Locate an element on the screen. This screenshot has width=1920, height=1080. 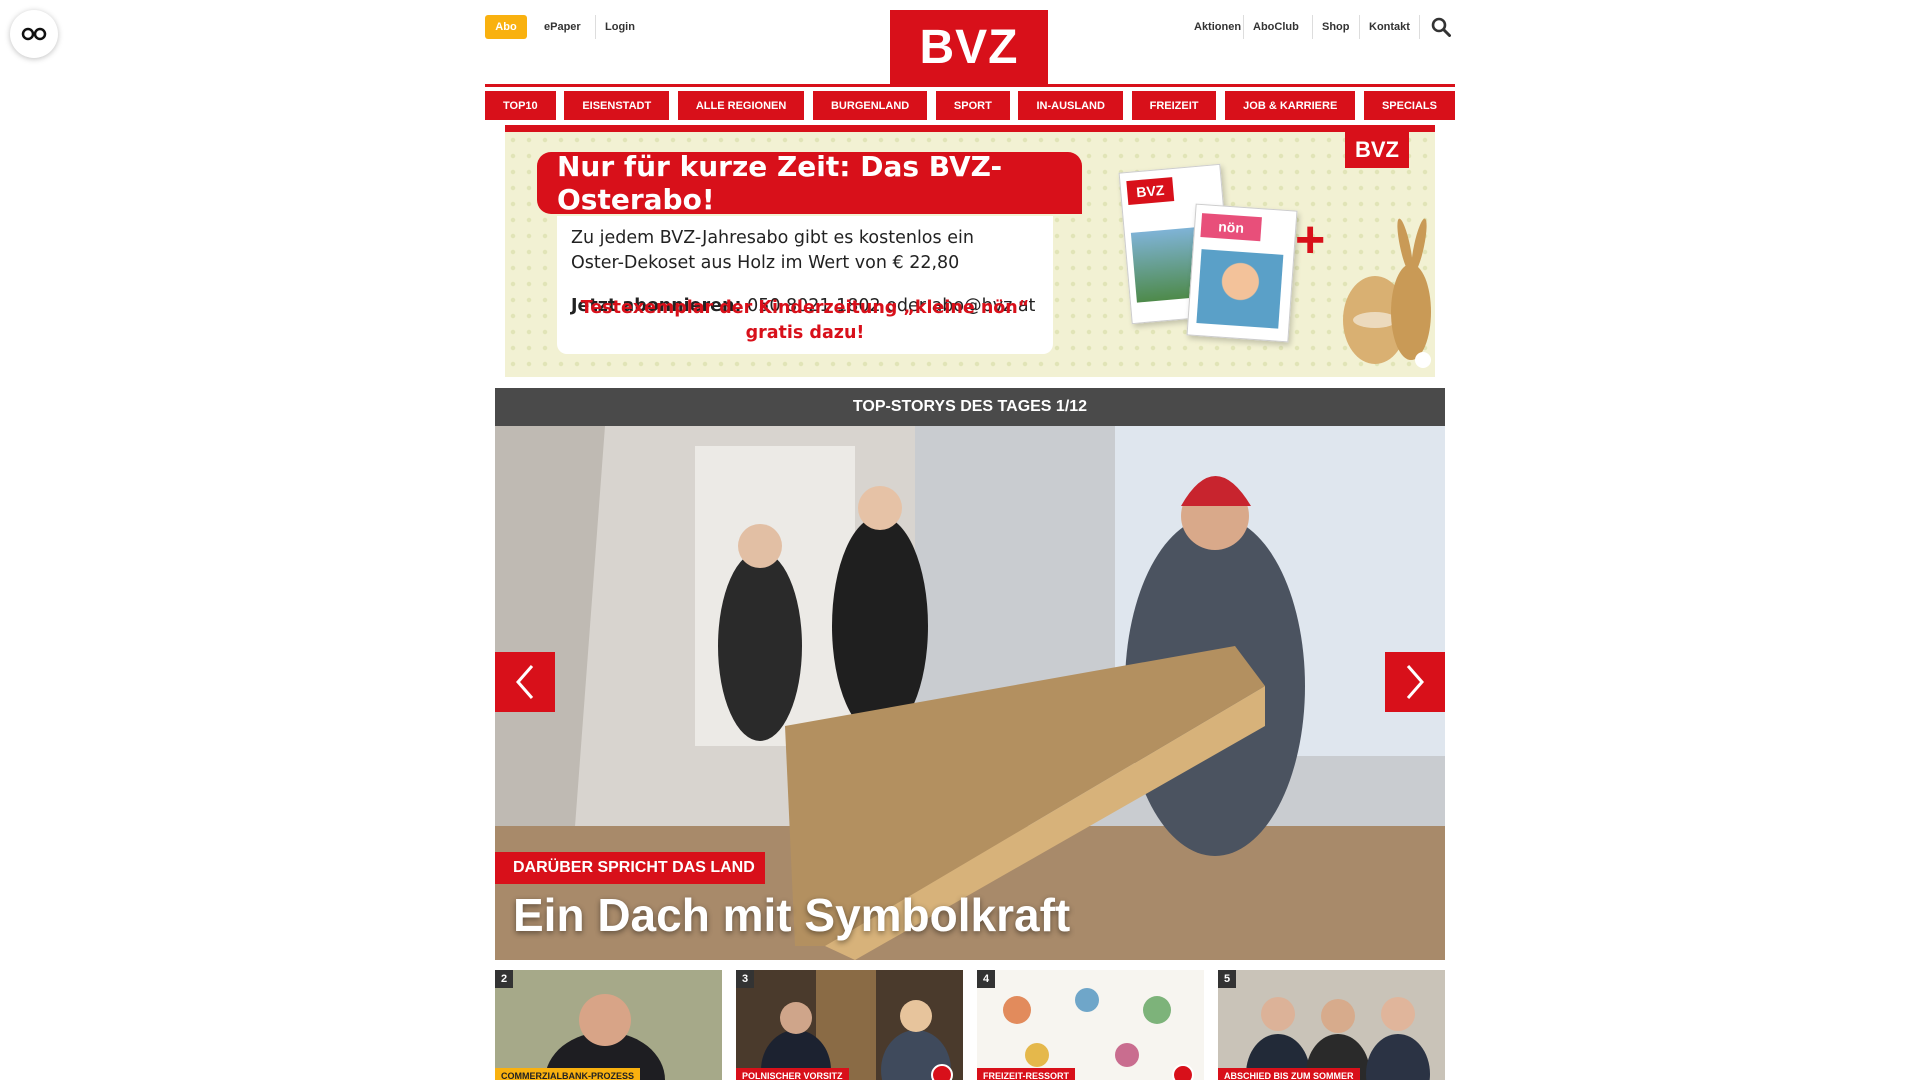
nav-item-sport: SPORT is located at coordinates (972, 105).